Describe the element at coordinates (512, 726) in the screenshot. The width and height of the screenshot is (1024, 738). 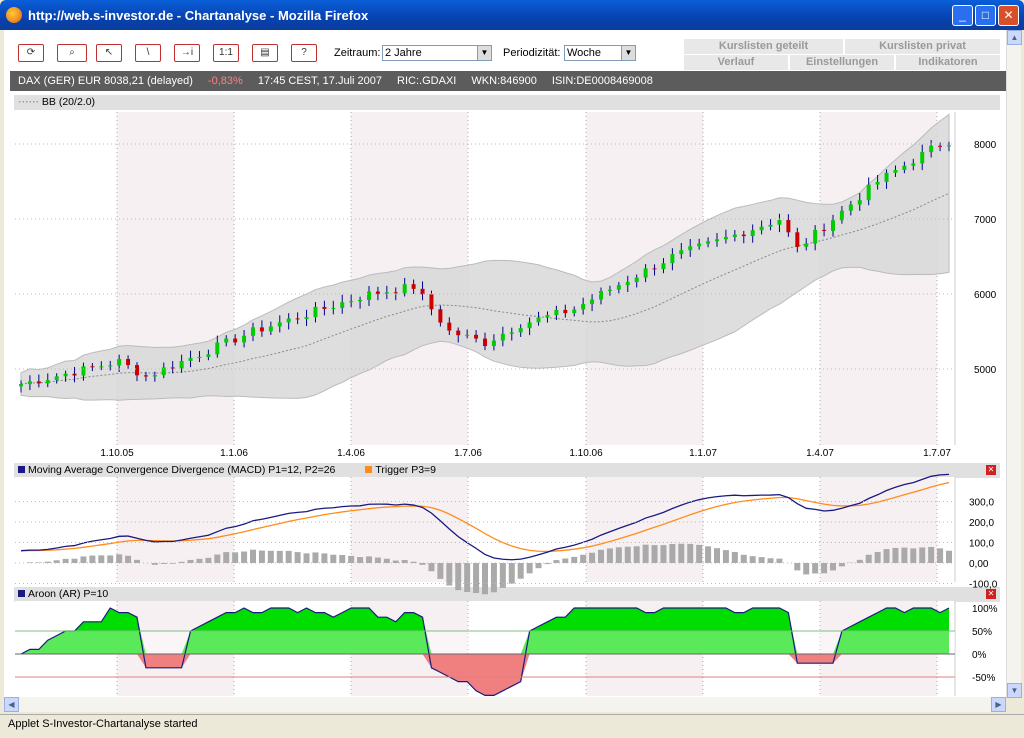
I see `status-bar: Applet S-Investor-Chartanalyse started` at that location.